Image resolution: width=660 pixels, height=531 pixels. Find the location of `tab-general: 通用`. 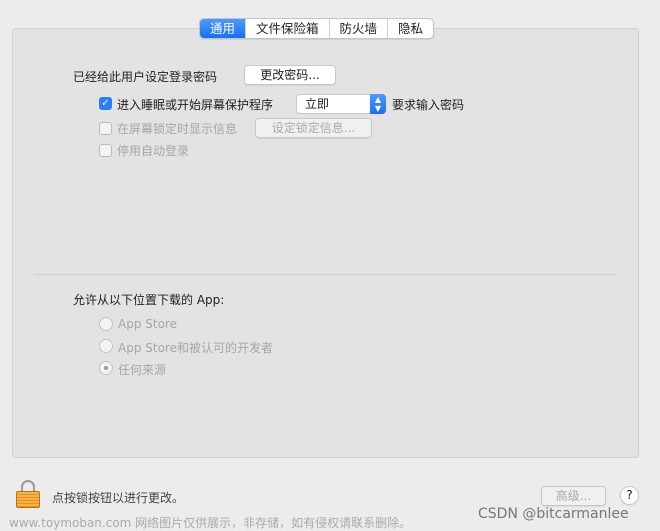

tab-general: 通用 is located at coordinates (223, 28).